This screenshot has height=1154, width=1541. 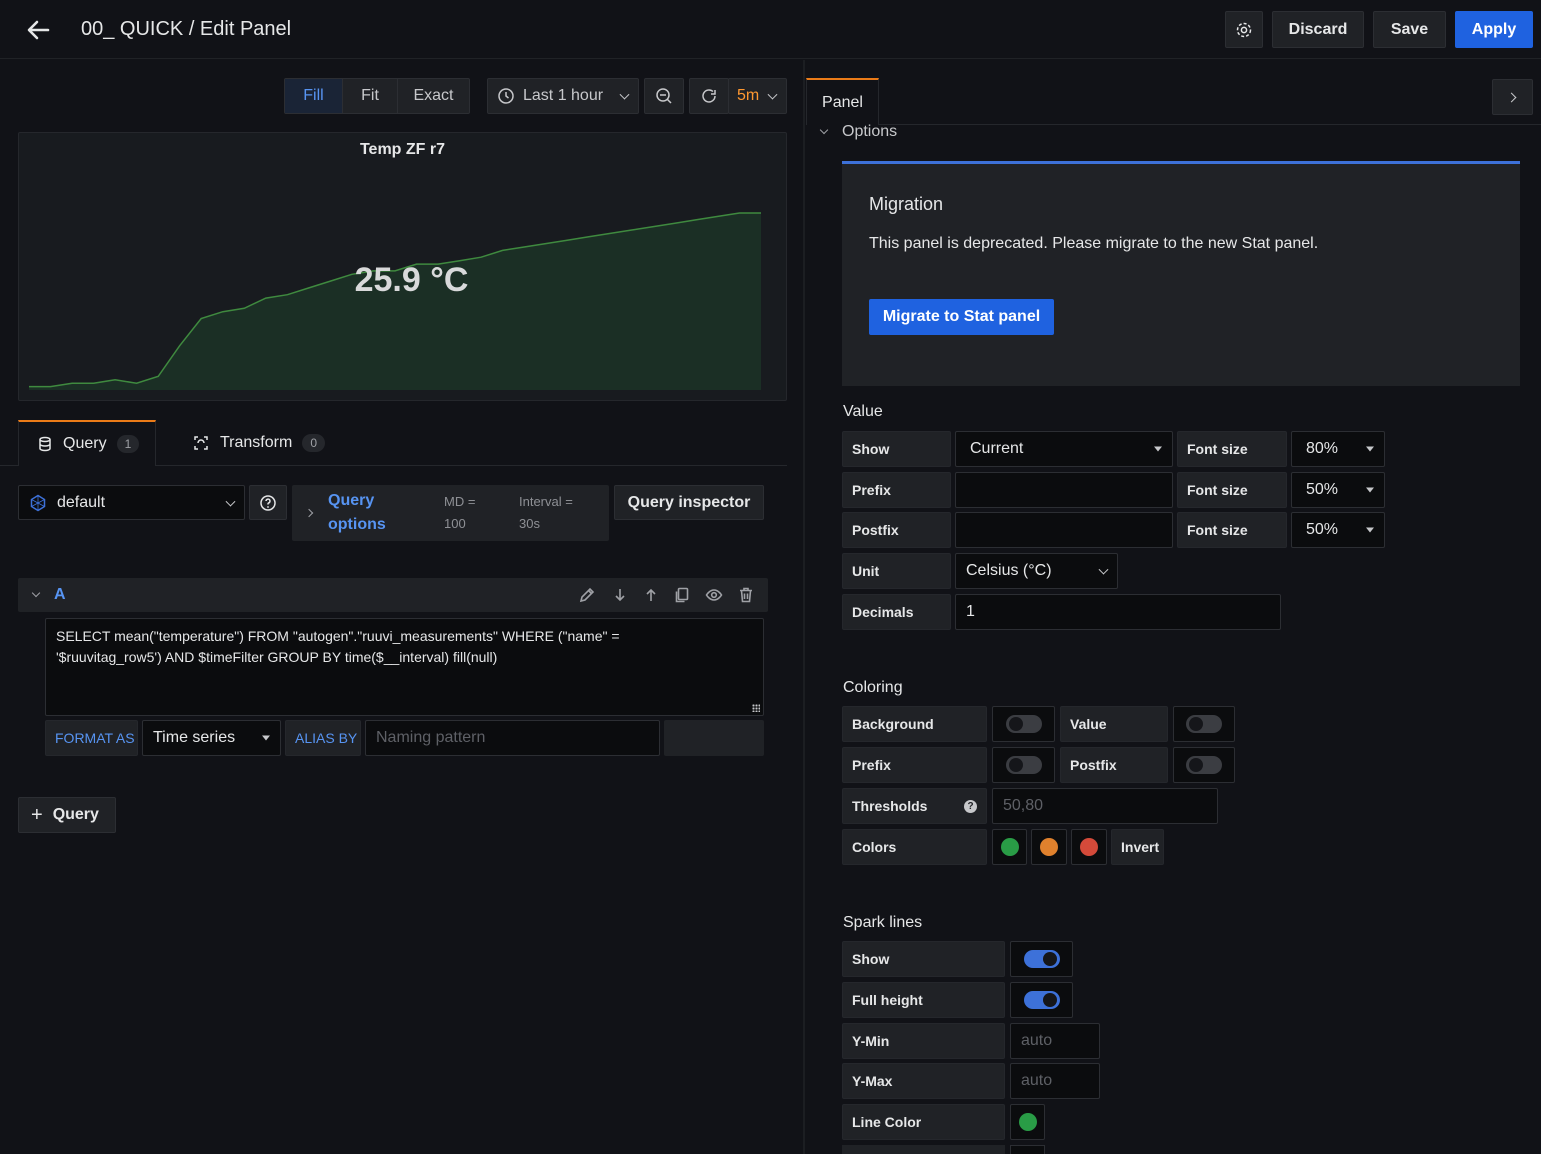 What do you see at coordinates (563, 96) in the screenshot?
I see `time-range-picker: Last 1 hour` at bounding box center [563, 96].